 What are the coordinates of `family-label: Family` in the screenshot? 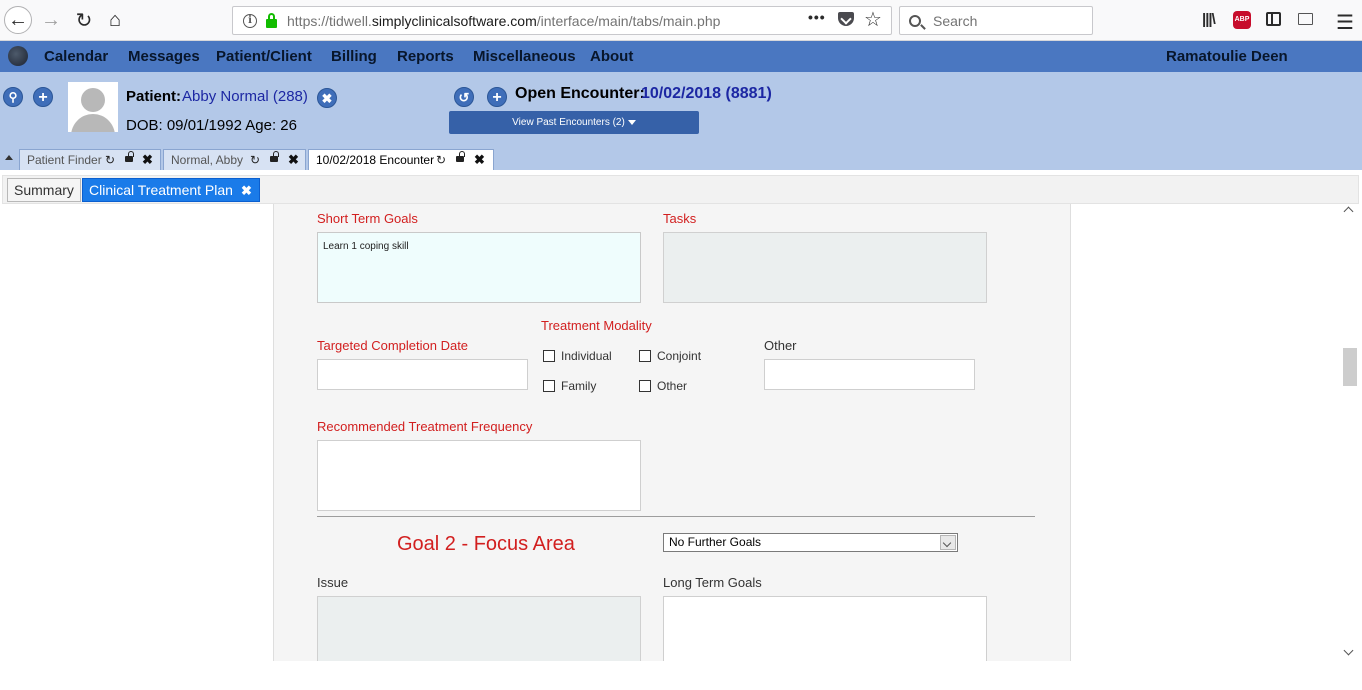 It's located at (579, 386).